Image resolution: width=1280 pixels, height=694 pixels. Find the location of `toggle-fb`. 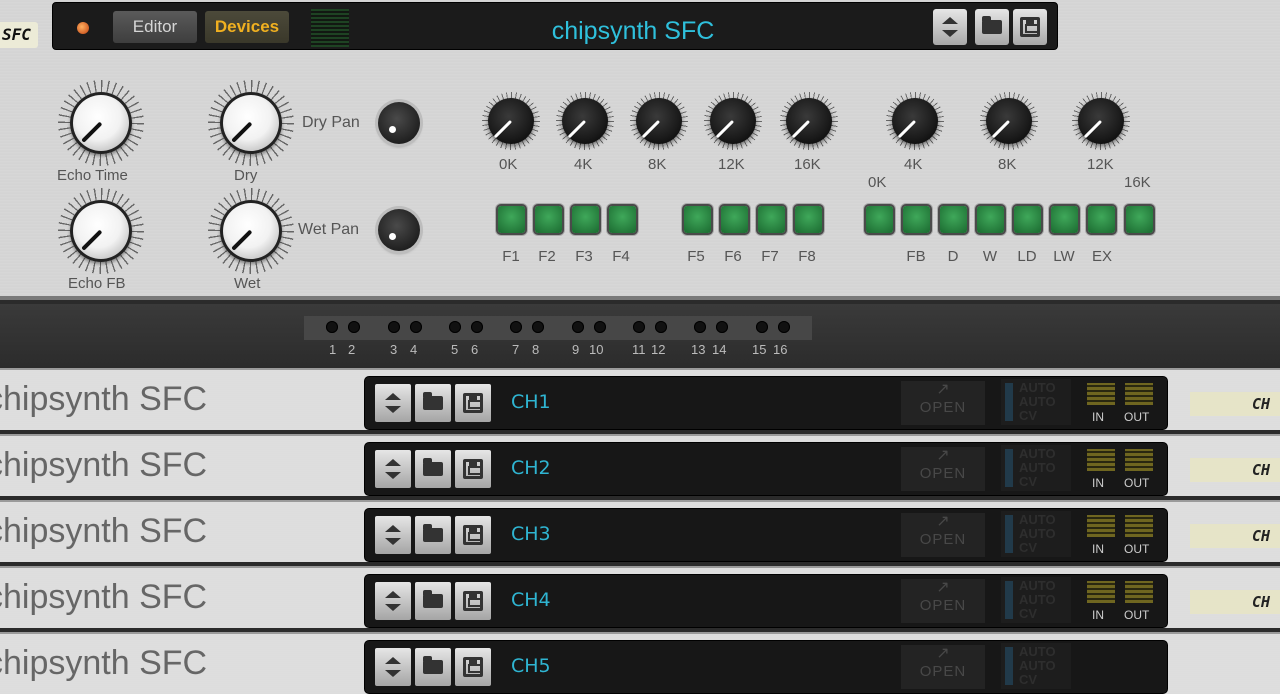

toggle-fb is located at coordinates (916, 219).